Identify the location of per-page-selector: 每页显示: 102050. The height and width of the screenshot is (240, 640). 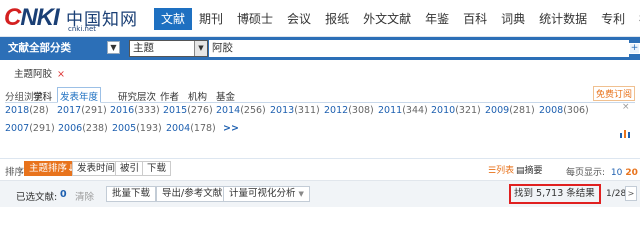
(603, 171).